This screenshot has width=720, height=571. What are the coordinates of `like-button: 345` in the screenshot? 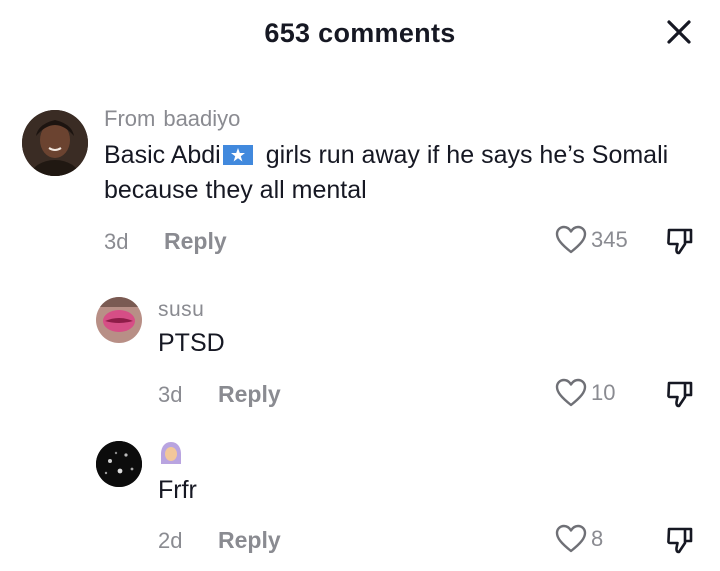 It's located at (591, 240).